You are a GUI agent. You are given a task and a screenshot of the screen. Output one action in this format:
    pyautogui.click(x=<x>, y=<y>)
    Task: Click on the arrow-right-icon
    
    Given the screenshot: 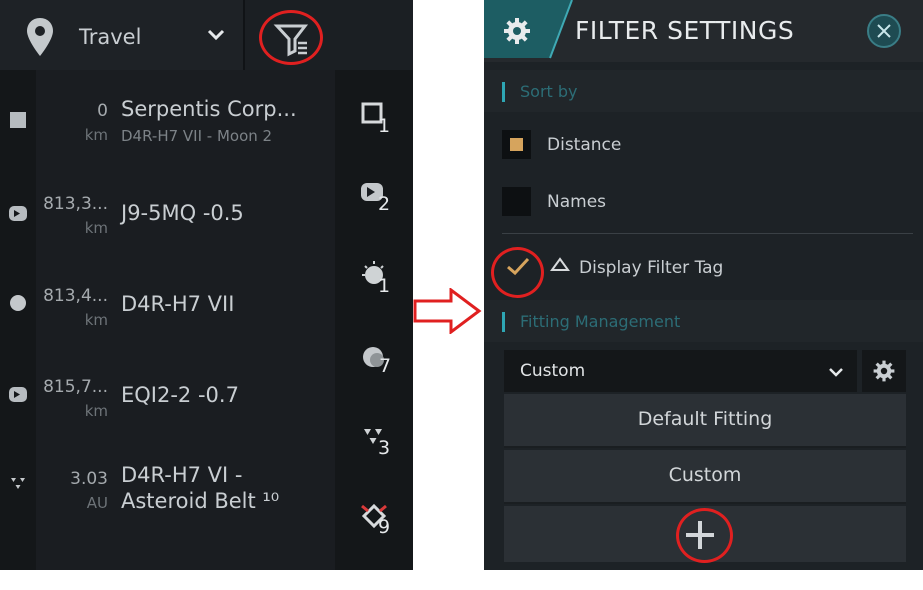 What is the action you would take?
    pyautogui.click(x=447, y=311)
    